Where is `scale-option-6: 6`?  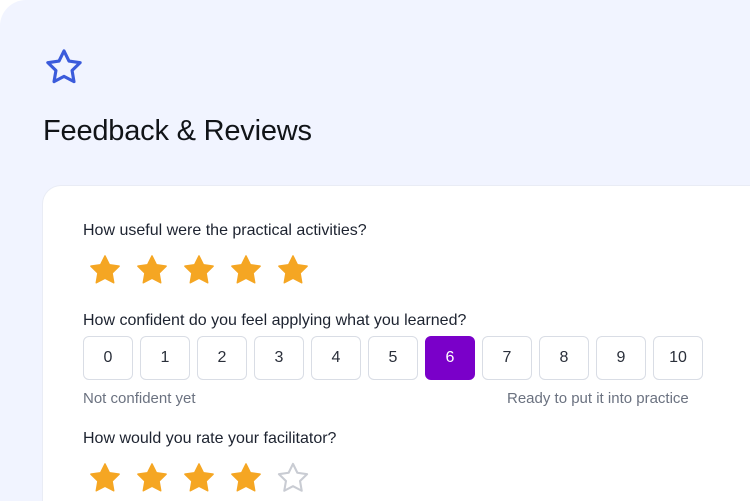 scale-option-6: 6 is located at coordinates (450, 358).